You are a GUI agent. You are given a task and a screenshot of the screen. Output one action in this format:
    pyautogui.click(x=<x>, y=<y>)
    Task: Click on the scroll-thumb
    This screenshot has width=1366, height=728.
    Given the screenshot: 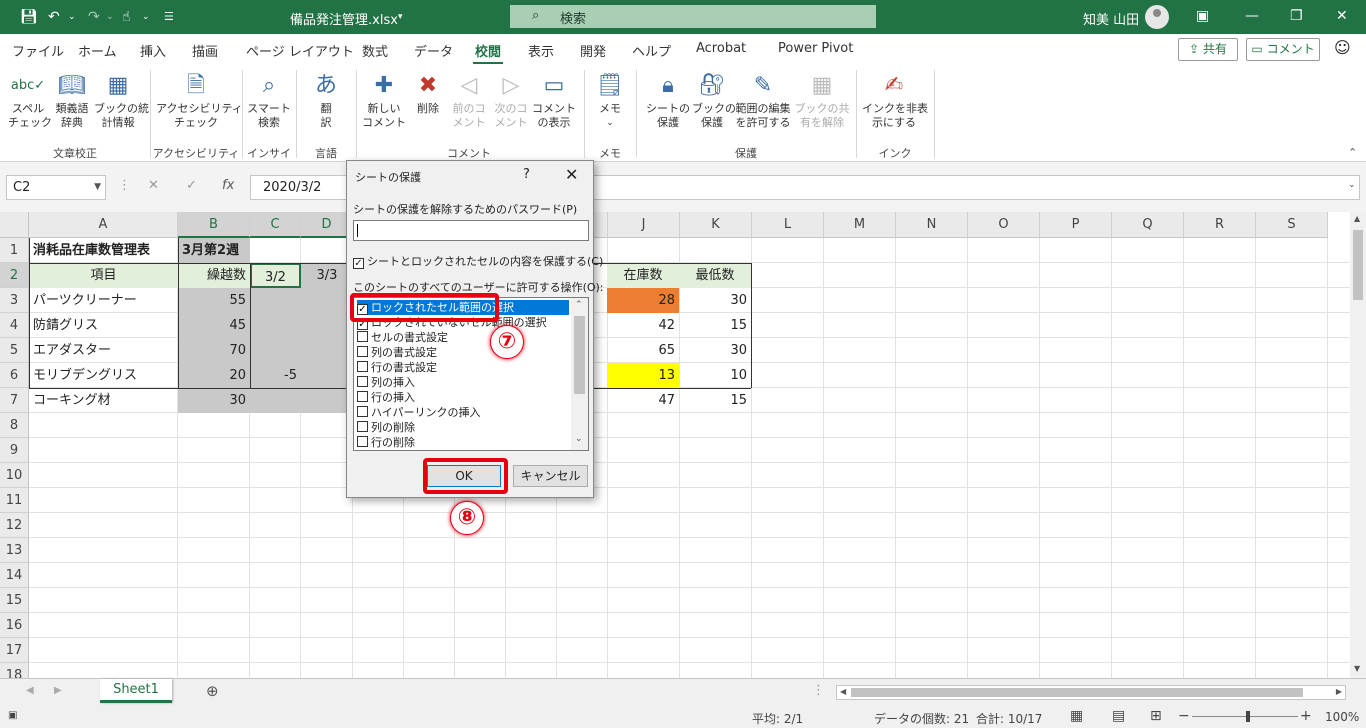 What is the action you would take?
    pyautogui.click(x=1358, y=265)
    